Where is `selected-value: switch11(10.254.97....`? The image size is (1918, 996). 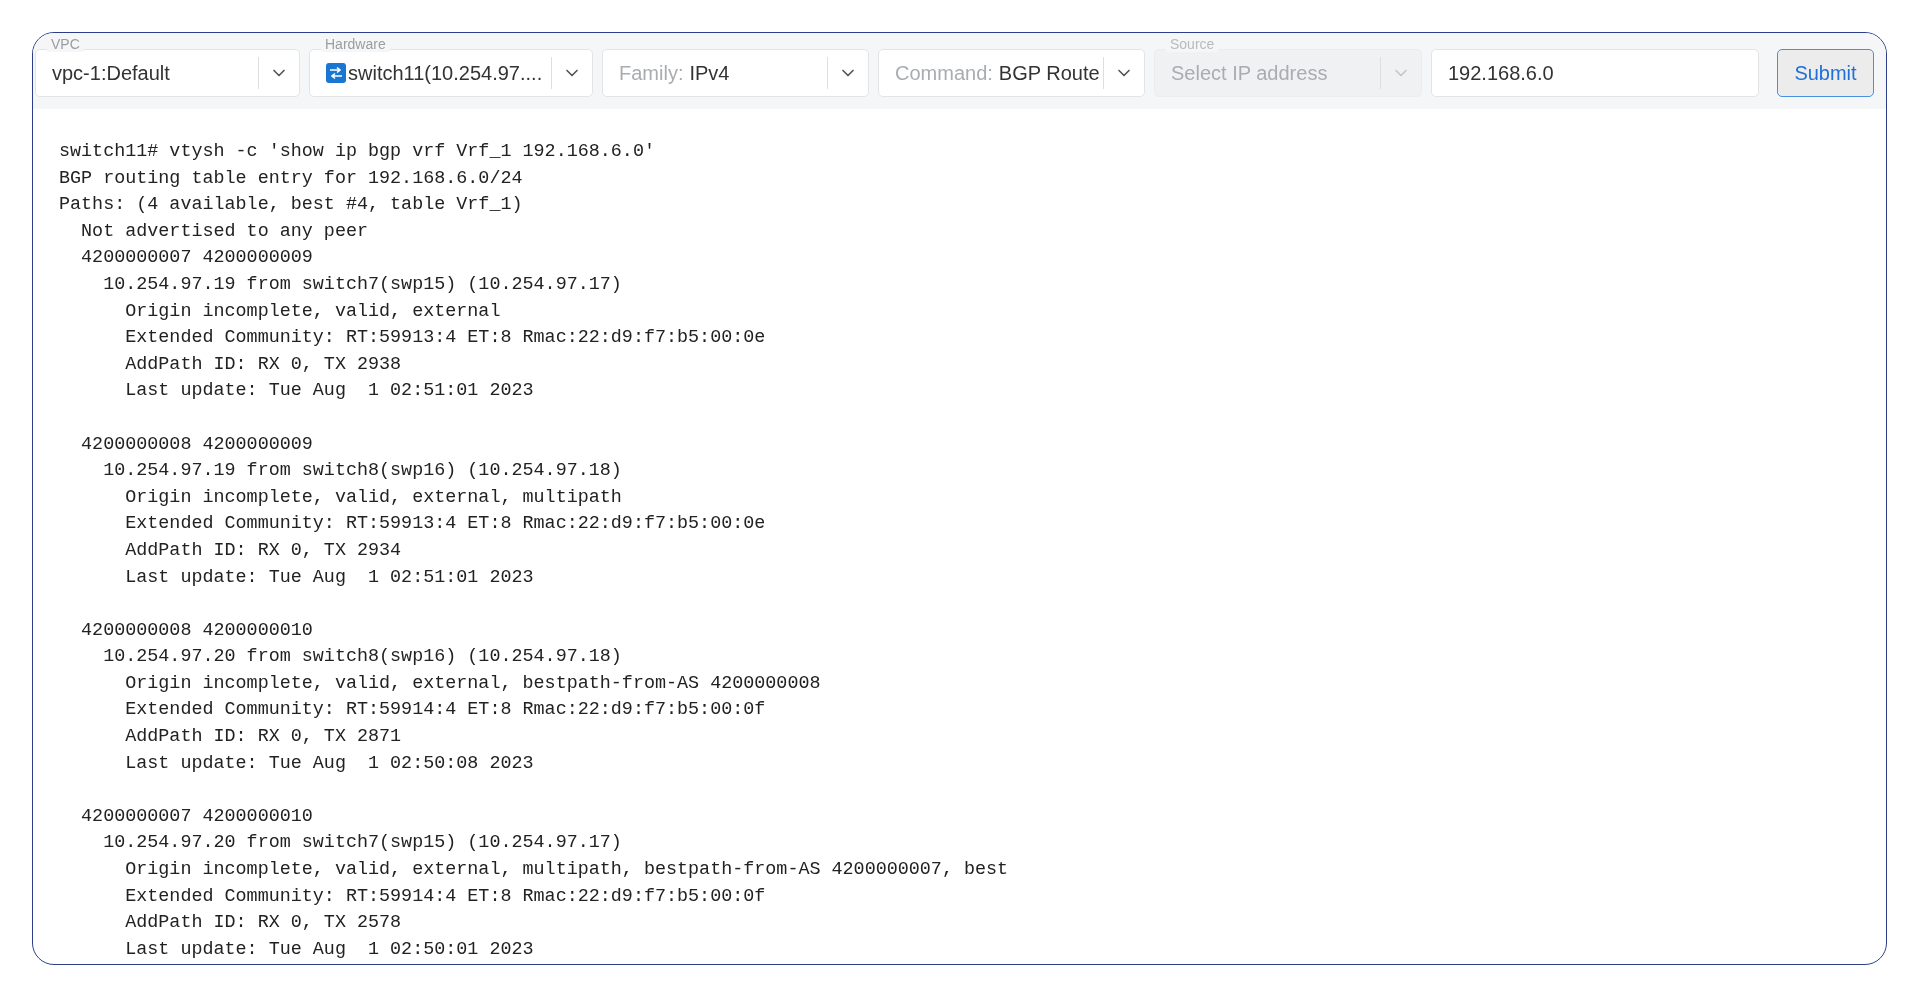
selected-value: switch11(10.254.97.... is located at coordinates (445, 73).